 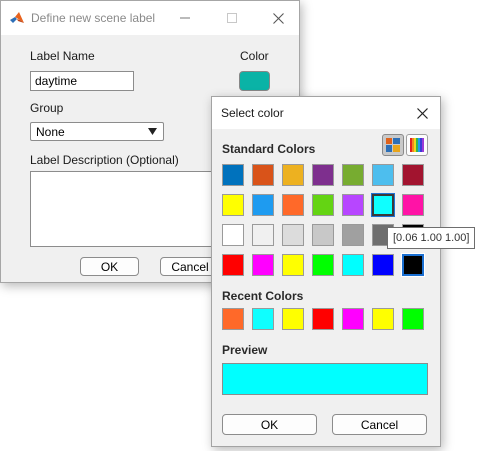 I want to click on maximize-icon, so click(x=232, y=18).